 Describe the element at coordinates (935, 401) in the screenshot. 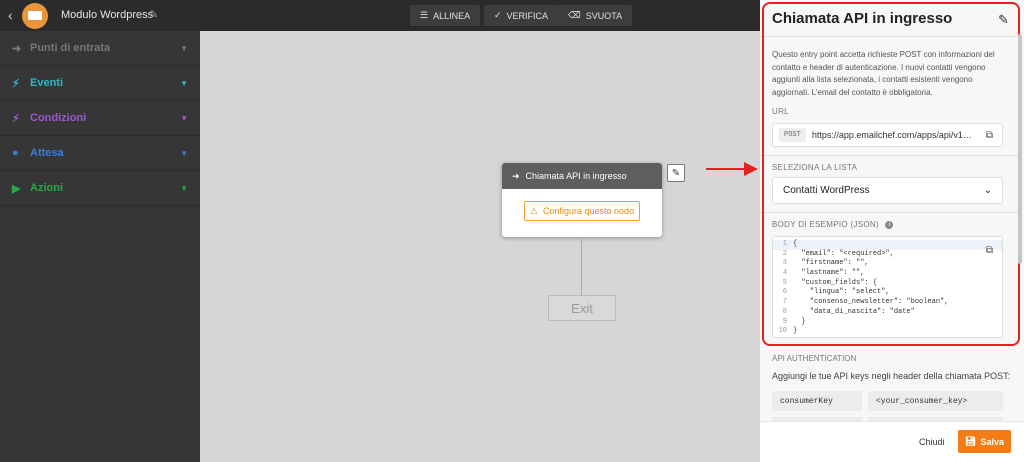

I see `auth-value-field: <your_consumer_key>` at that location.